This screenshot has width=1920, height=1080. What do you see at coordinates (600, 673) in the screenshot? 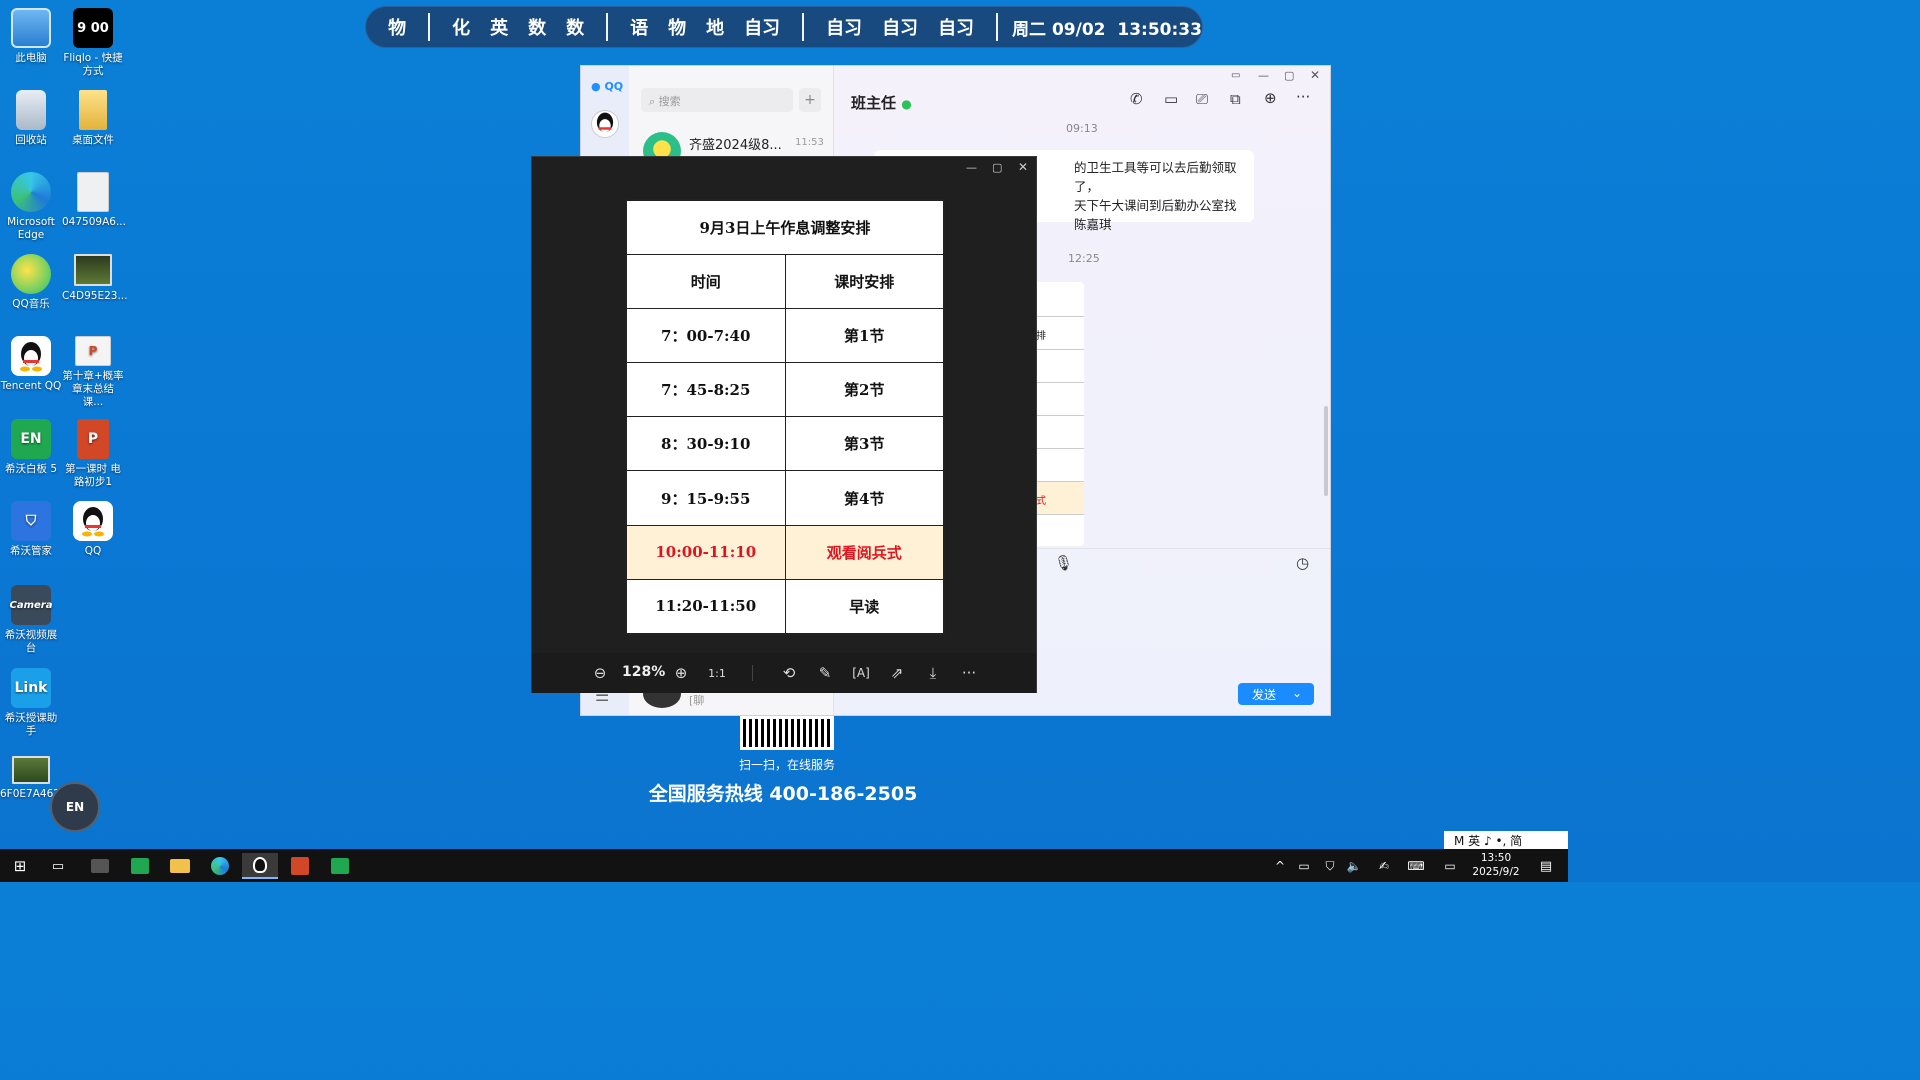
I see `zoom-out-icon: ⊖` at bounding box center [600, 673].